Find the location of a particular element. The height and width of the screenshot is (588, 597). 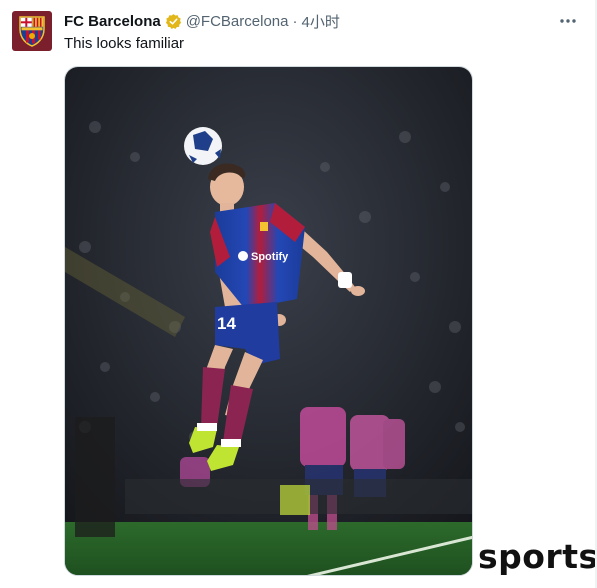

player-number-text: 14 is located at coordinates (226, 323).